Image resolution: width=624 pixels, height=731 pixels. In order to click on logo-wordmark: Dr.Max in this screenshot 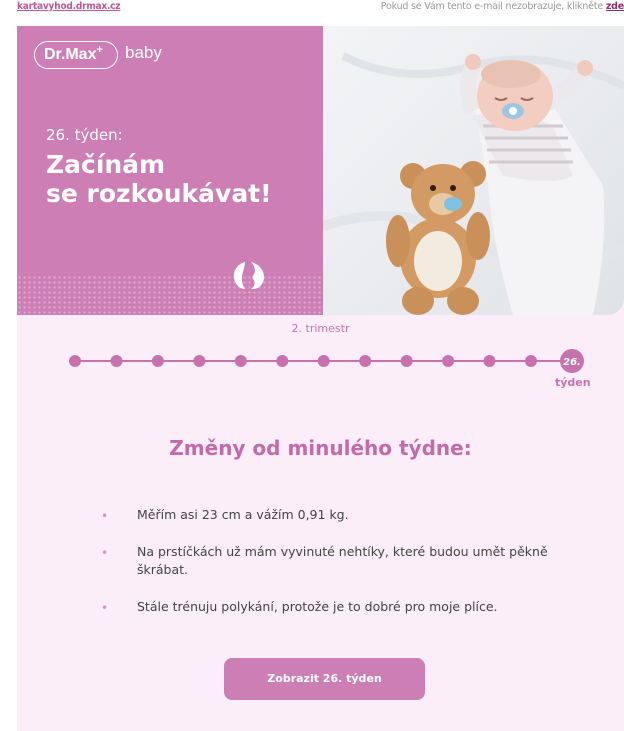, I will do `click(70, 54)`.